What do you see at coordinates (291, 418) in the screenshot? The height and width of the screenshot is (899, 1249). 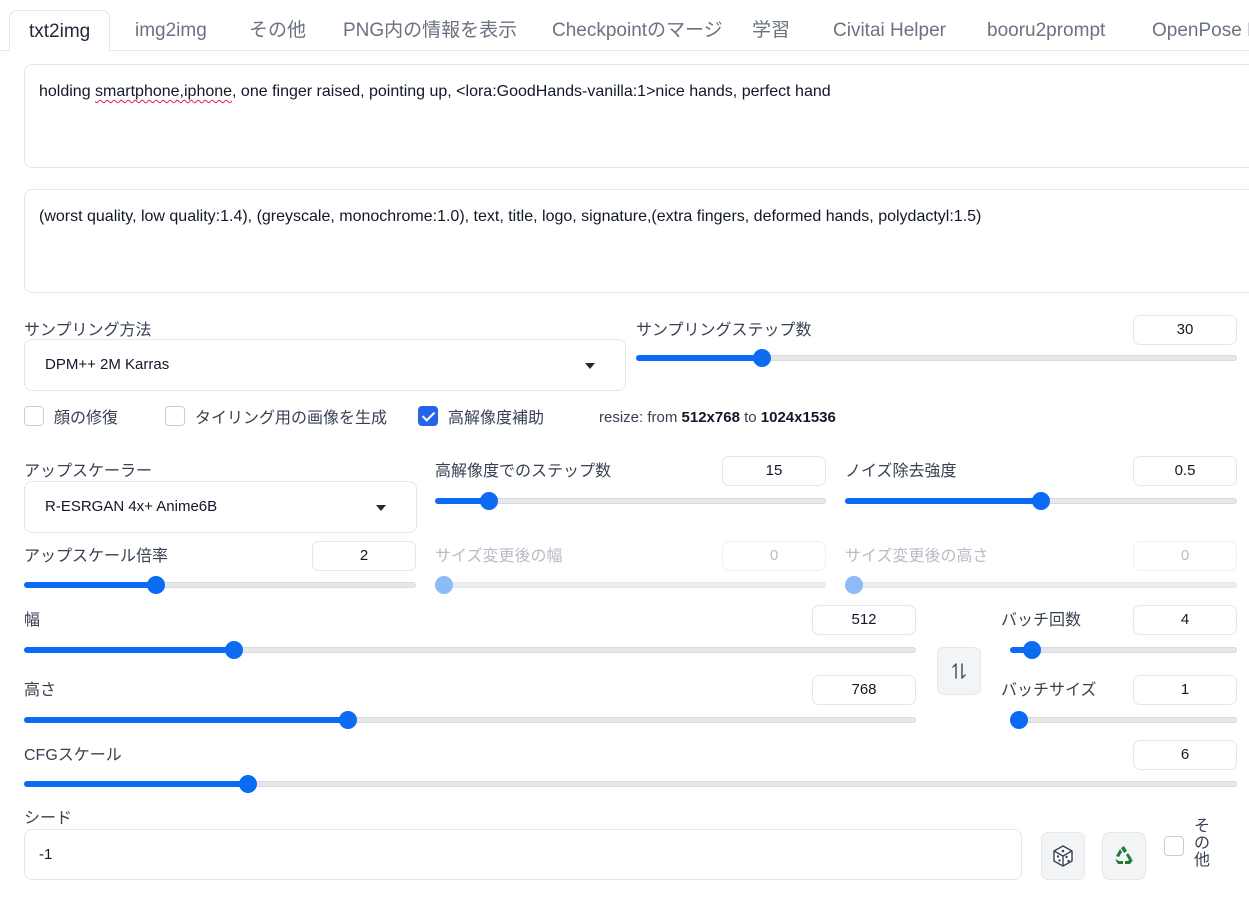 I see `tiling-label: タイリング用の画像を生成` at bounding box center [291, 418].